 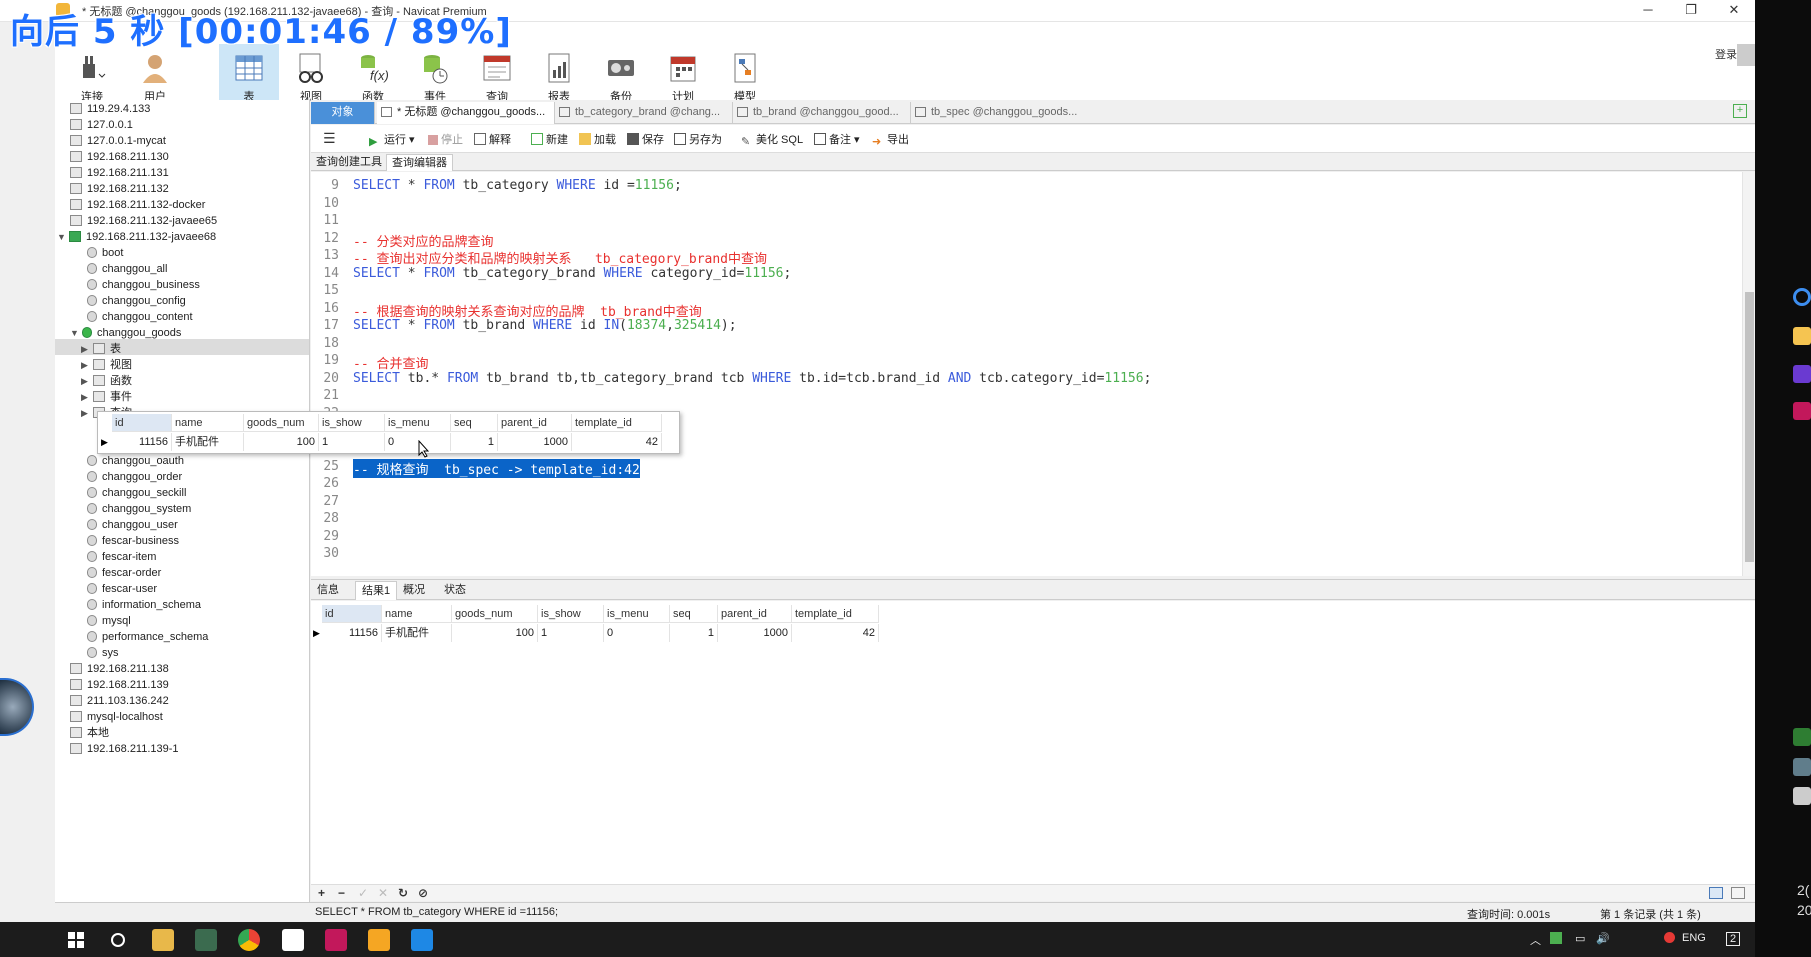 What do you see at coordinates (349, 162) in the screenshot?
I see `tab-query-builder: 查询创建工具` at bounding box center [349, 162].